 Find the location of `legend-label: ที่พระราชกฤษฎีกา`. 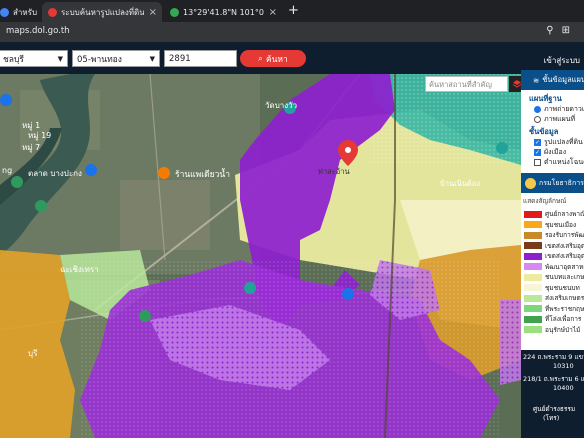

legend-label: ที่พระราชกฤษฎีกา is located at coordinates (564, 308).